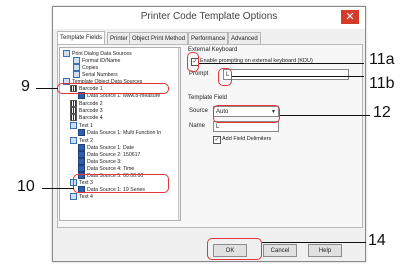 The width and height of the screenshot is (417, 267). What do you see at coordinates (246, 114) in the screenshot?
I see `highlight-source-select` at bounding box center [246, 114].